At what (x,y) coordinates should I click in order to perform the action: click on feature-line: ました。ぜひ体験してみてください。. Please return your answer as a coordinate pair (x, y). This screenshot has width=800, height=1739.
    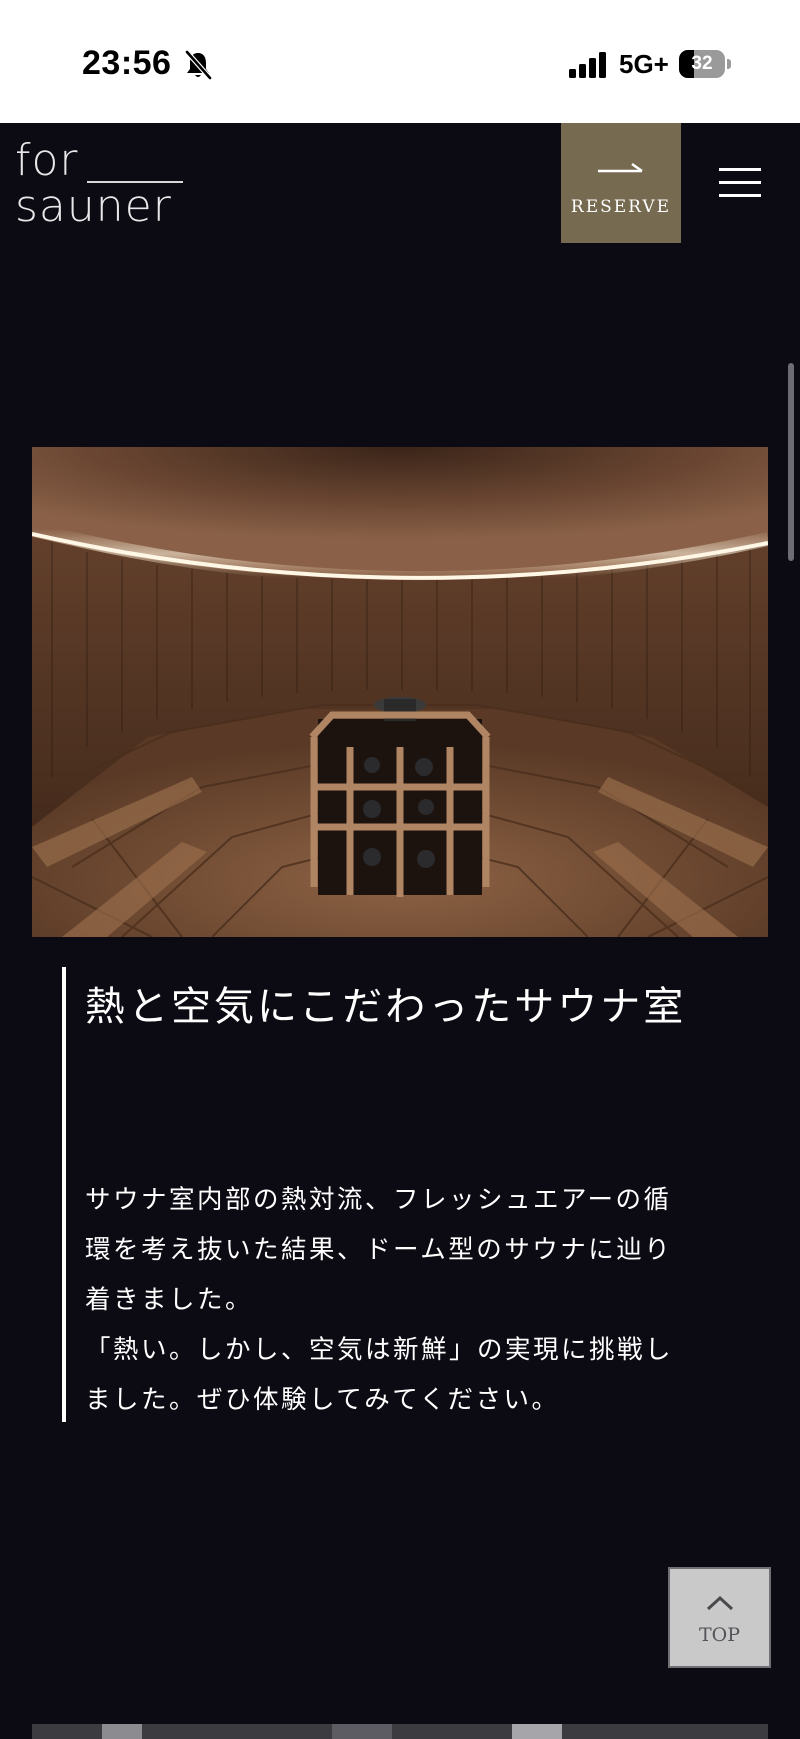
    Looking at the image, I should click on (322, 1400).